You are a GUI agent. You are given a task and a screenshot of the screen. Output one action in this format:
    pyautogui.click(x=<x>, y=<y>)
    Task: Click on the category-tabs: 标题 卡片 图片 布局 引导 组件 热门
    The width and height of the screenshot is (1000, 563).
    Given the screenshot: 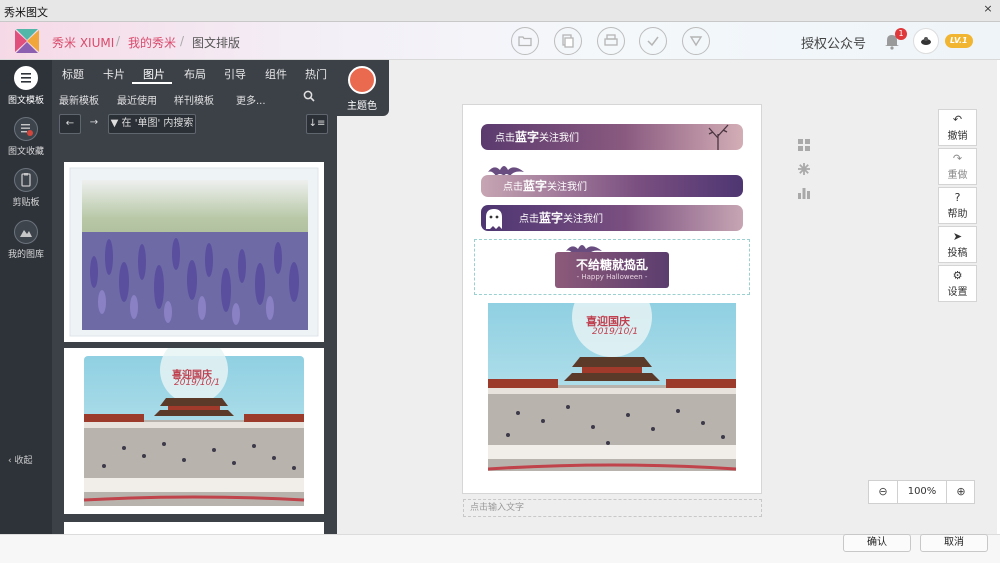 What is the action you would take?
    pyautogui.click(x=194, y=72)
    